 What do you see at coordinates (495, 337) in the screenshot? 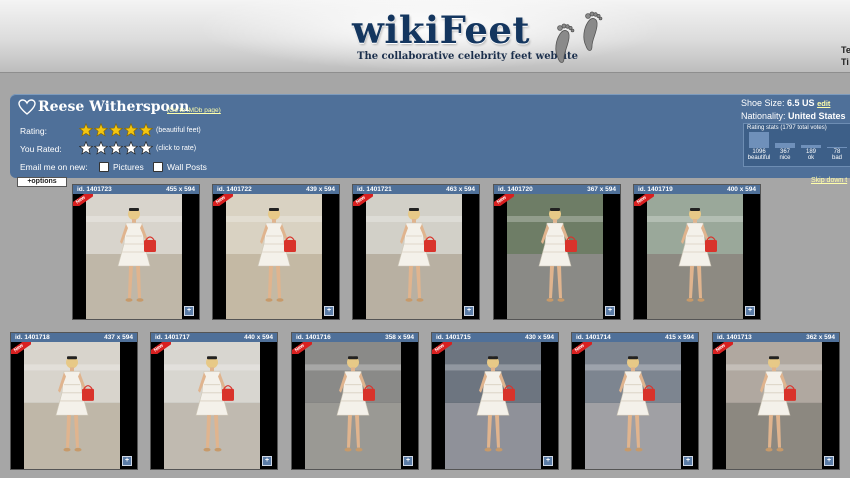
I see `thumbnail-header: id. 1401715 430 x 594` at bounding box center [495, 337].